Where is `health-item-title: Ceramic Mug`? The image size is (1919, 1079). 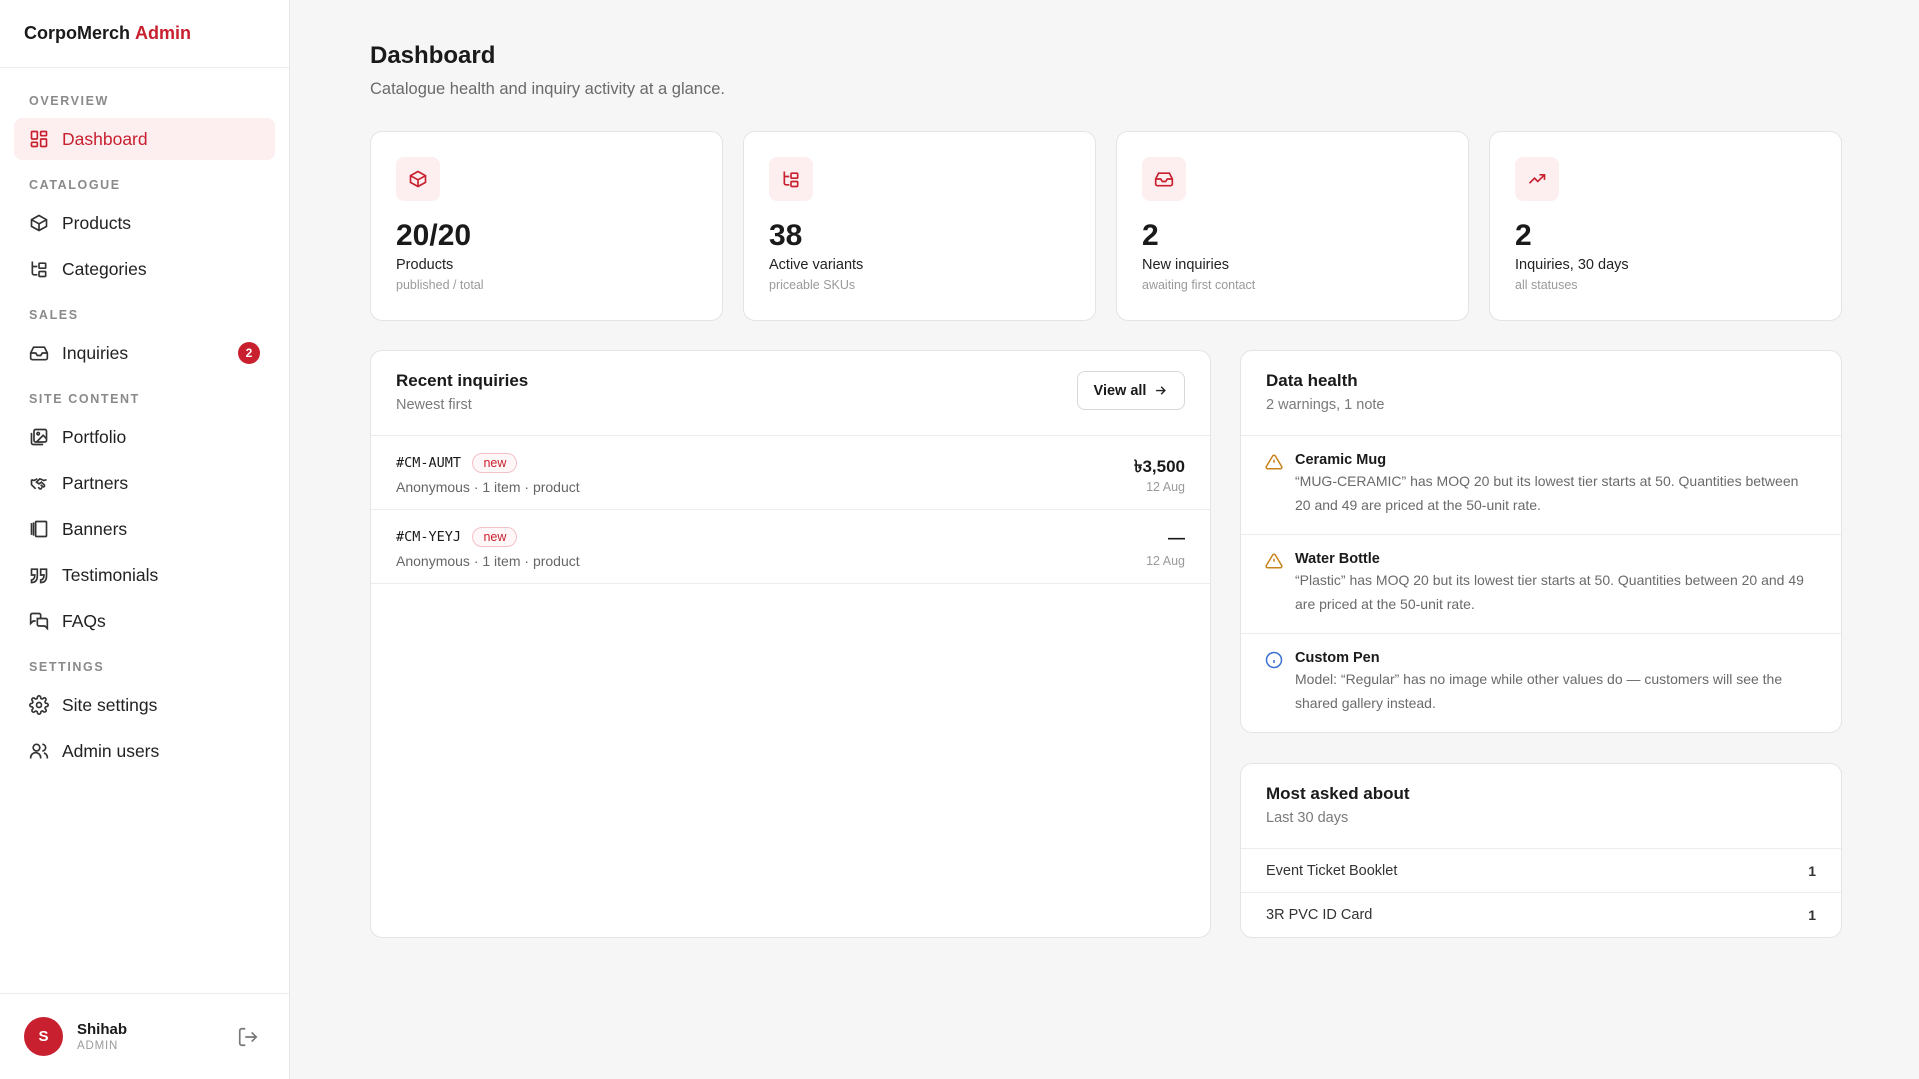
health-item-title: Ceramic Mug is located at coordinates (1341, 460).